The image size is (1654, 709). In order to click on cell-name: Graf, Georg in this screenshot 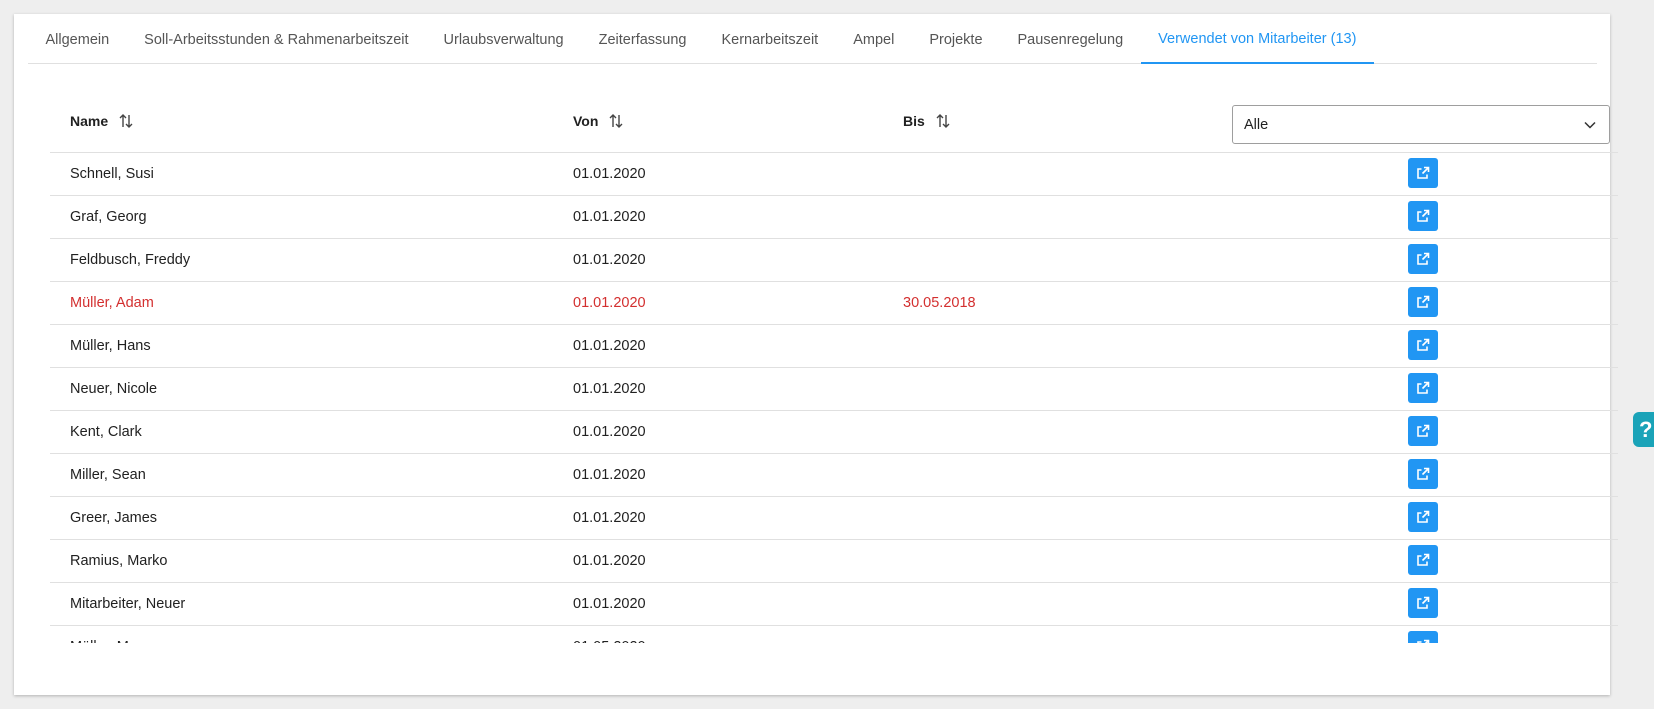, I will do `click(108, 217)`.